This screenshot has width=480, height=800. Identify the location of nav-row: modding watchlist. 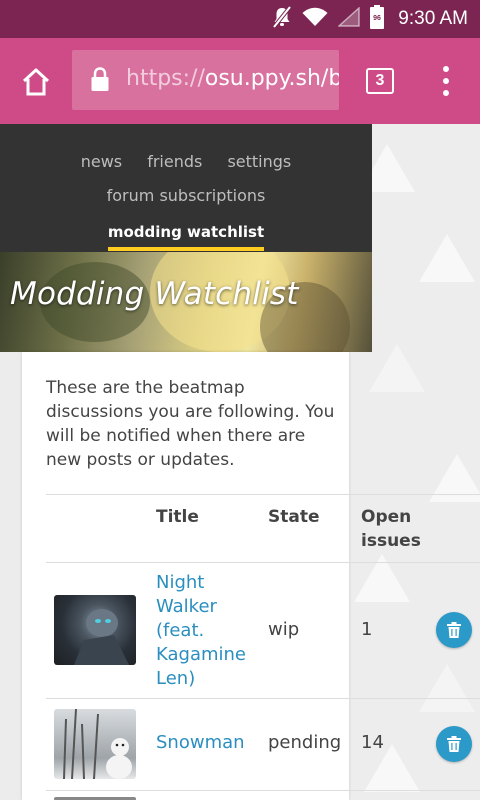
(186, 236).